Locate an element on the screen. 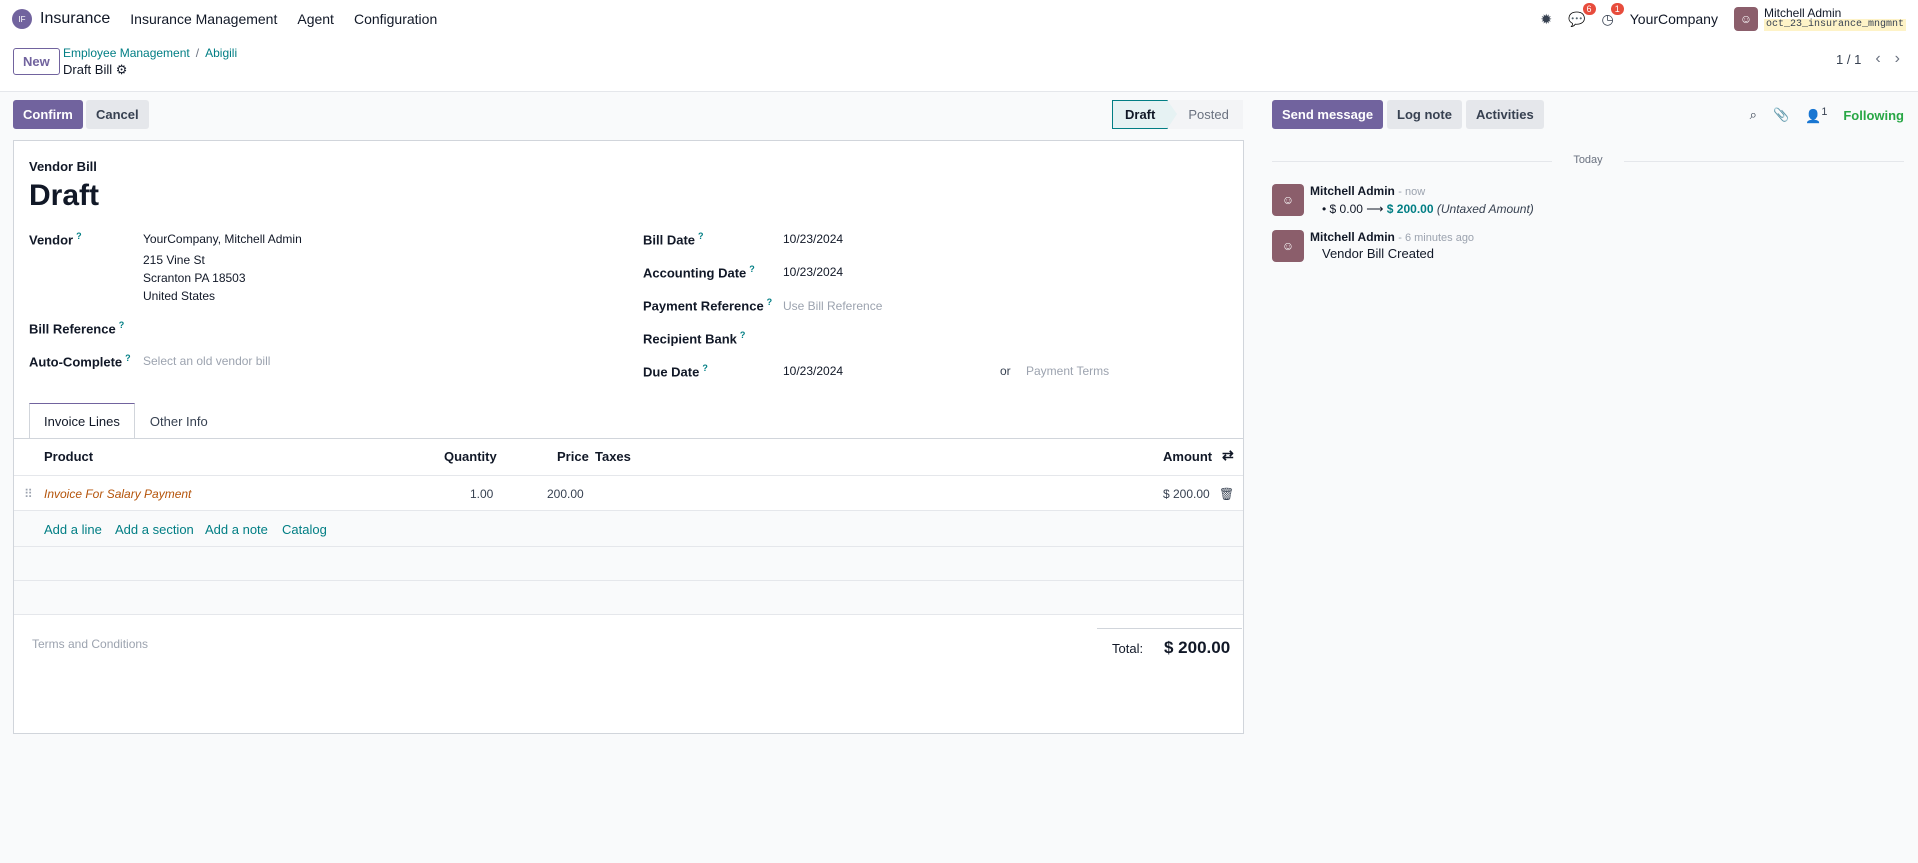  user-name: Mitchell Admin is located at coordinates (1802, 13).